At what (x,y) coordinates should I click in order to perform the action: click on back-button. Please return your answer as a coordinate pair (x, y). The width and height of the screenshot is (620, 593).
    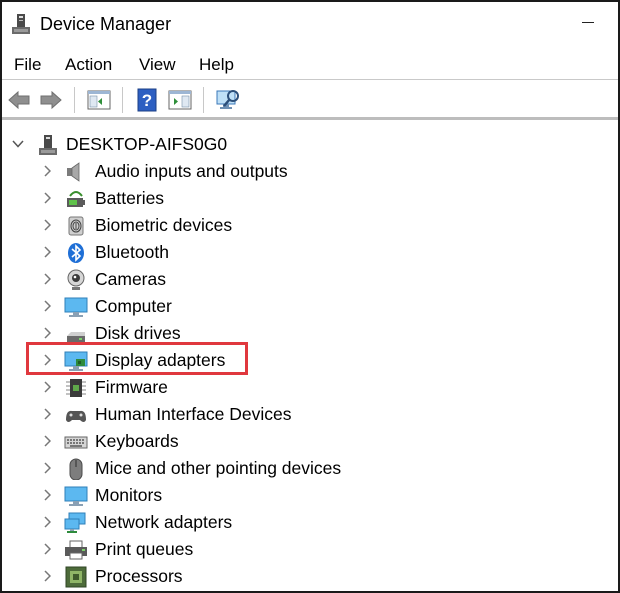
    Looking at the image, I should click on (19, 100).